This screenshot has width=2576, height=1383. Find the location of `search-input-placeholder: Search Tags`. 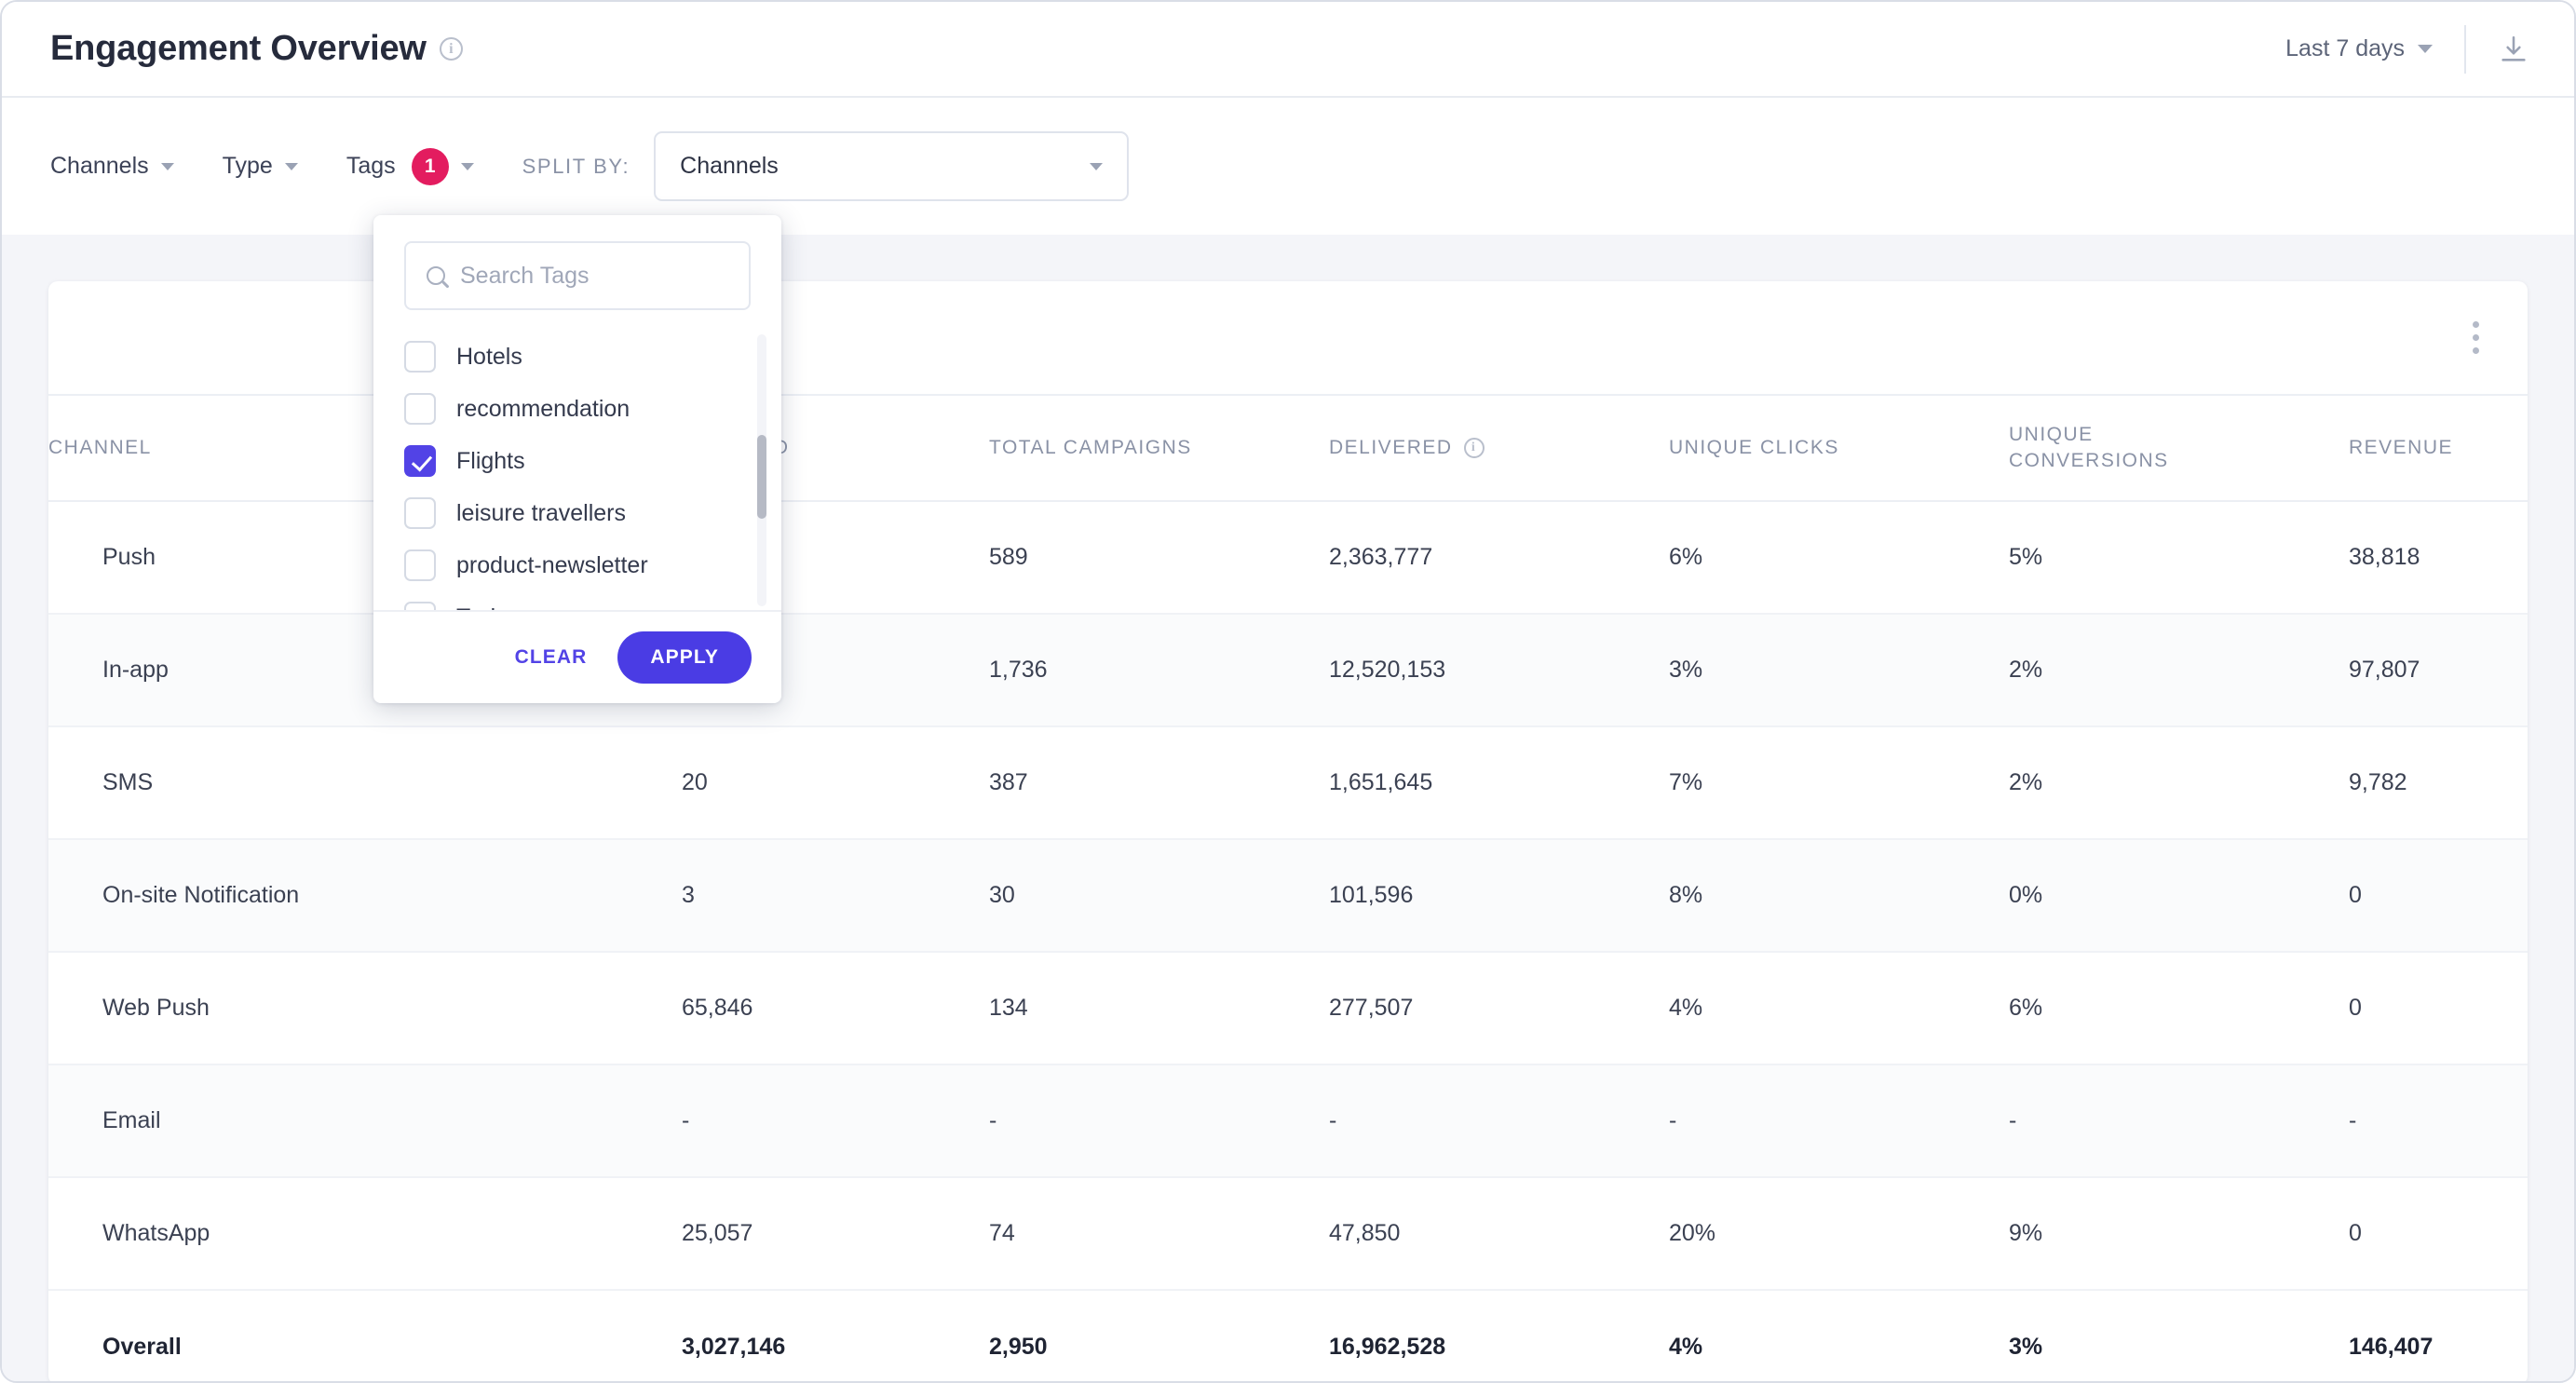

search-input-placeholder: Search Tags is located at coordinates (525, 276).